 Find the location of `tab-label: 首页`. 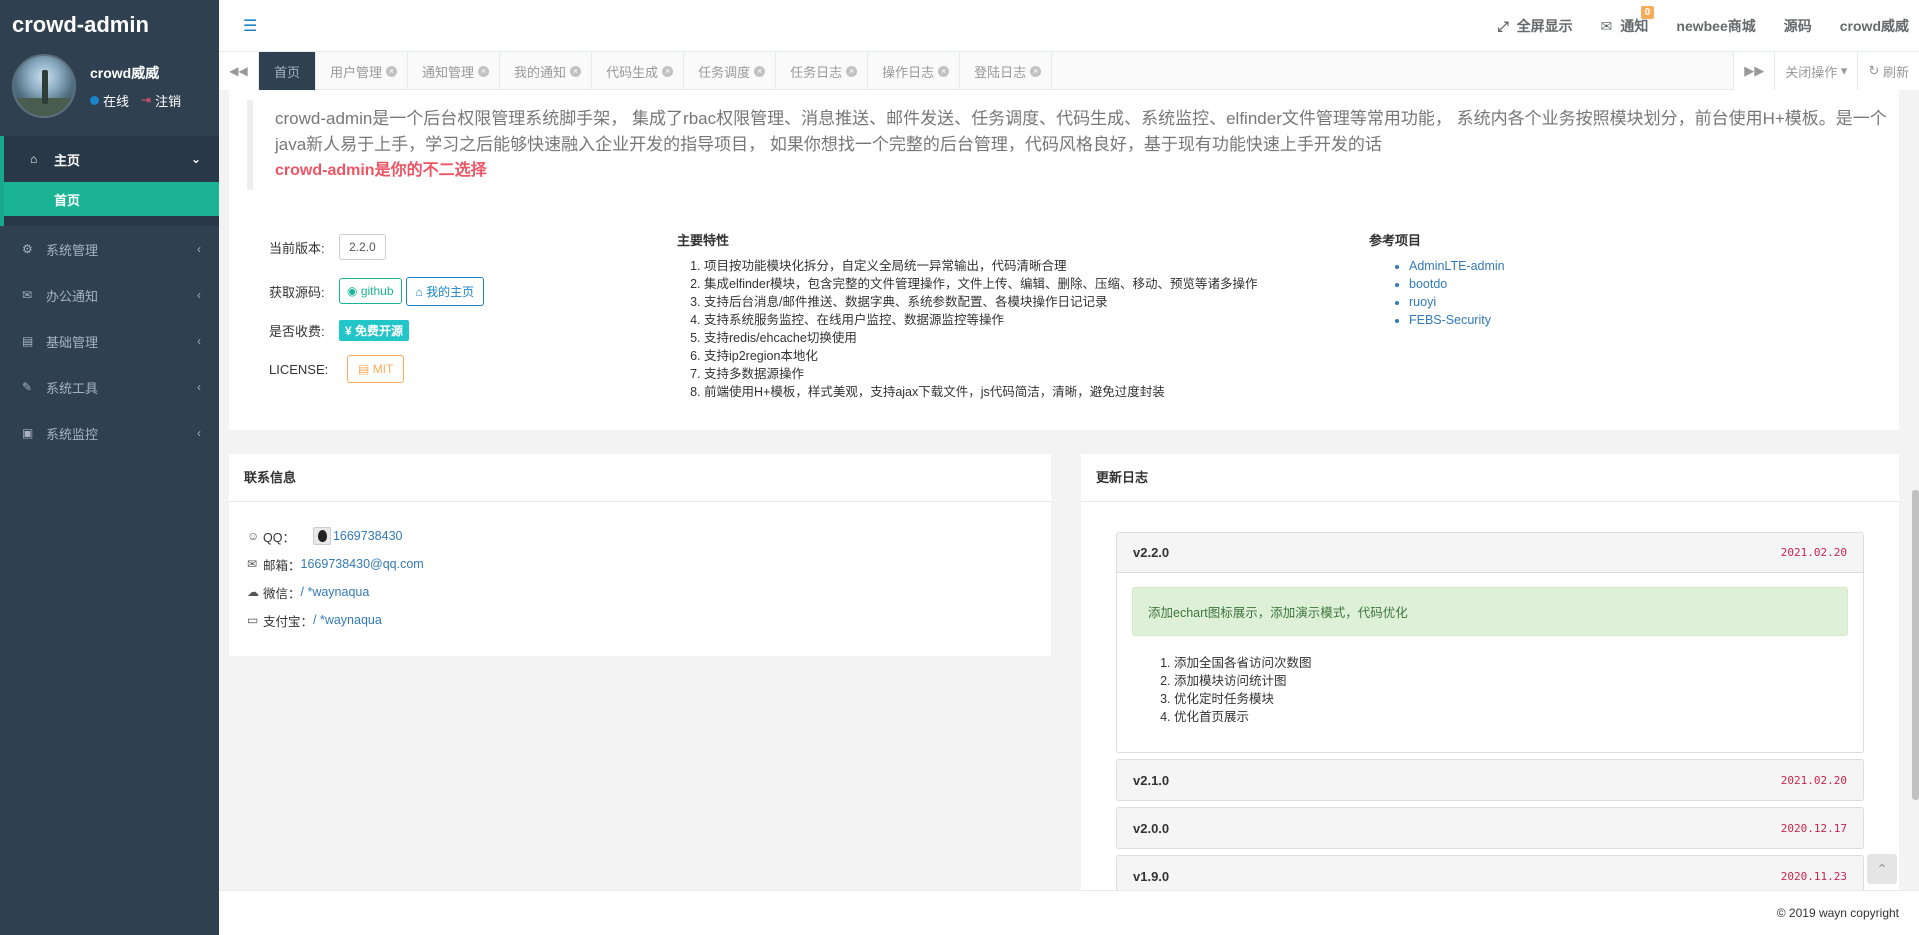

tab-label: 首页 is located at coordinates (287, 72).